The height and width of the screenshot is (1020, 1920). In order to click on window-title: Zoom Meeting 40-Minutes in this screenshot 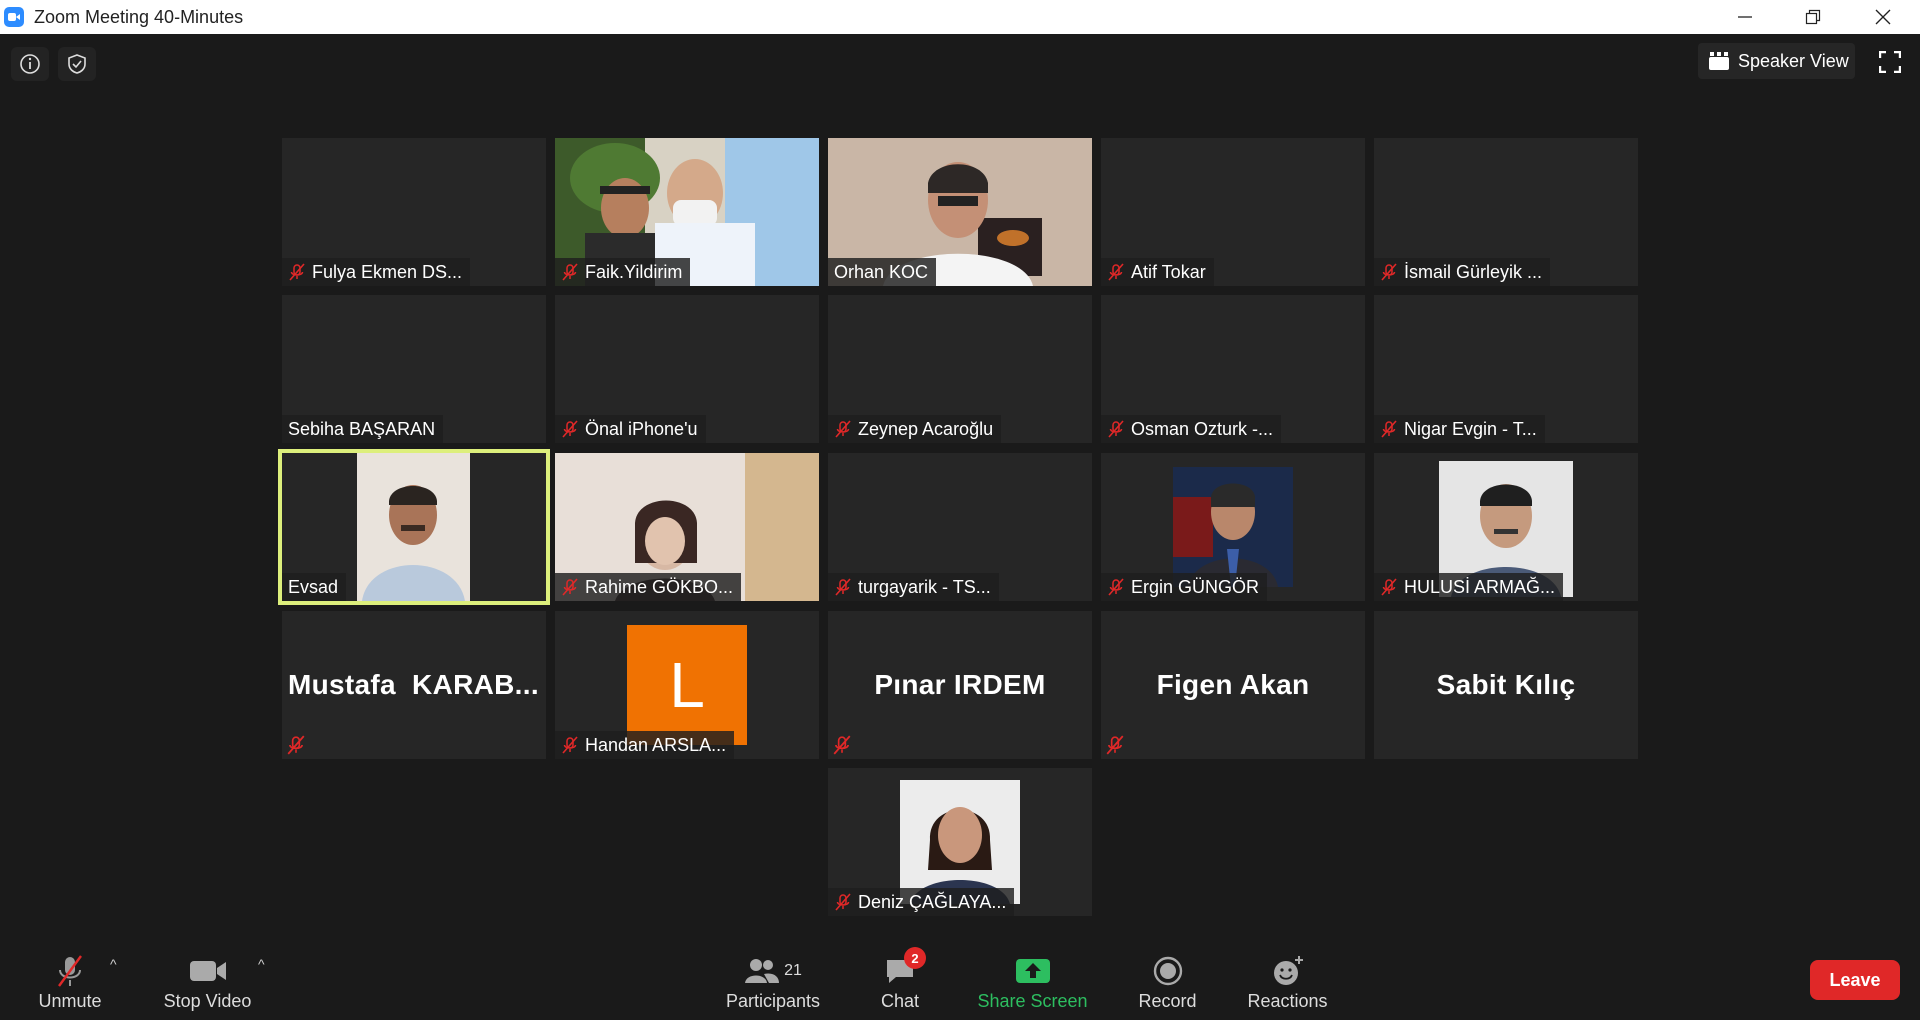, I will do `click(139, 16)`.